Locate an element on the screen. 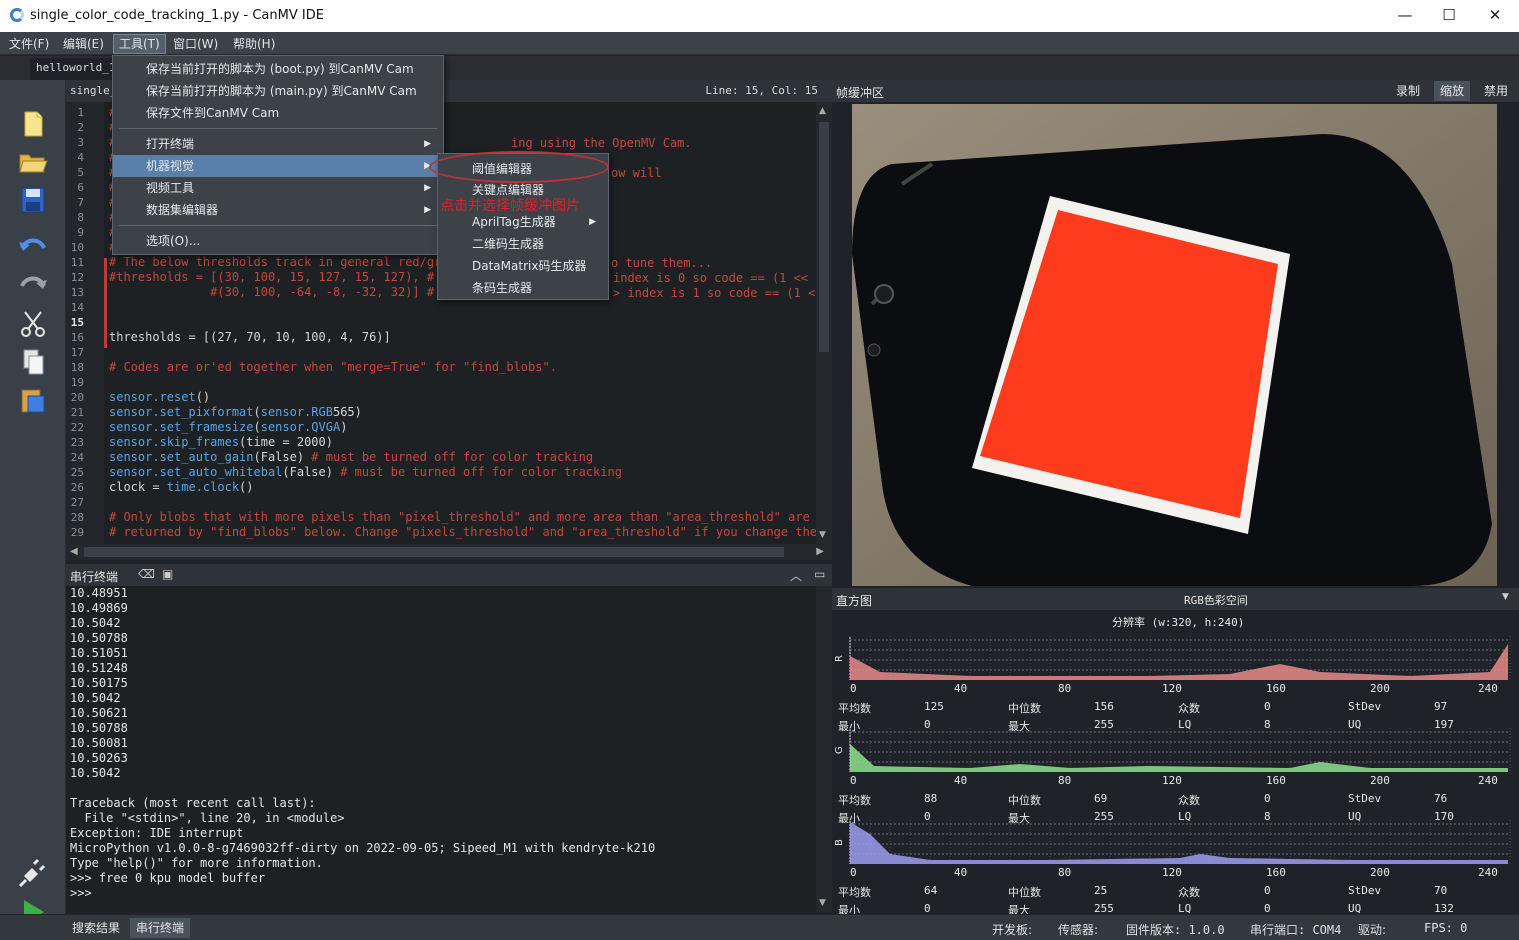 Image resolution: width=1519 pixels, height=940 pixels. scroll-right-icon: ▶ is located at coordinates (820, 551).